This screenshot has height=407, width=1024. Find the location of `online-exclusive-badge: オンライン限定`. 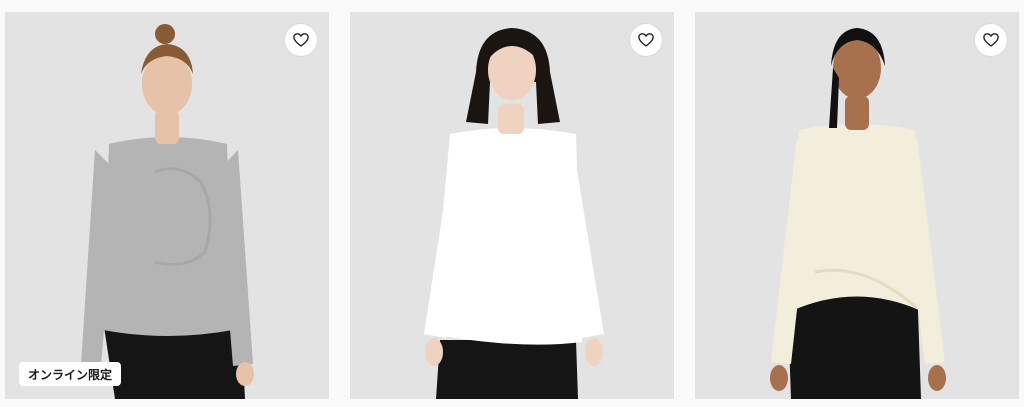

online-exclusive-badge: オンライン限定 is located at coordinates (70, 374).